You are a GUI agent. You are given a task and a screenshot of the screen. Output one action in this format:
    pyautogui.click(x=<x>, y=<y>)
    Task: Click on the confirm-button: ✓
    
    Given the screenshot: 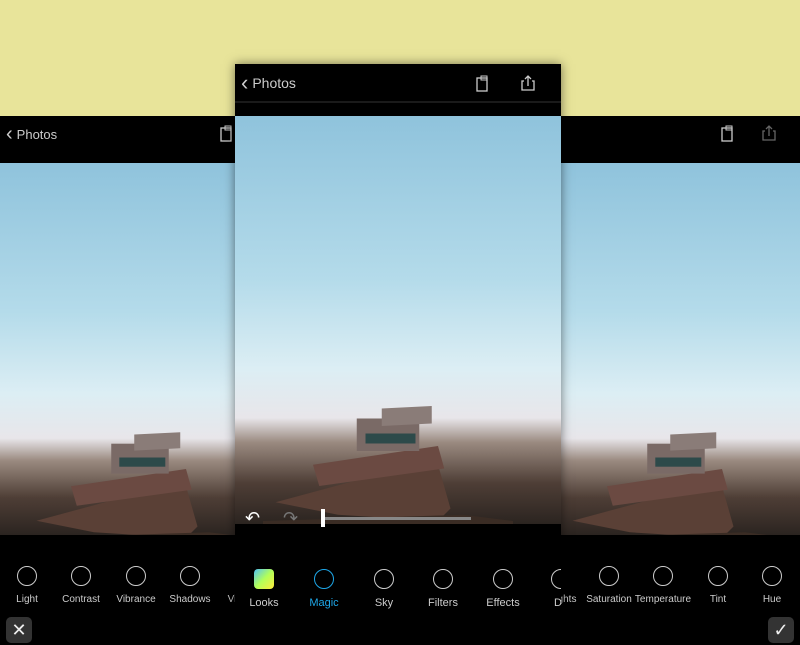 What is the action you would take?
    pyautogui.click(x=781, y=630)
    